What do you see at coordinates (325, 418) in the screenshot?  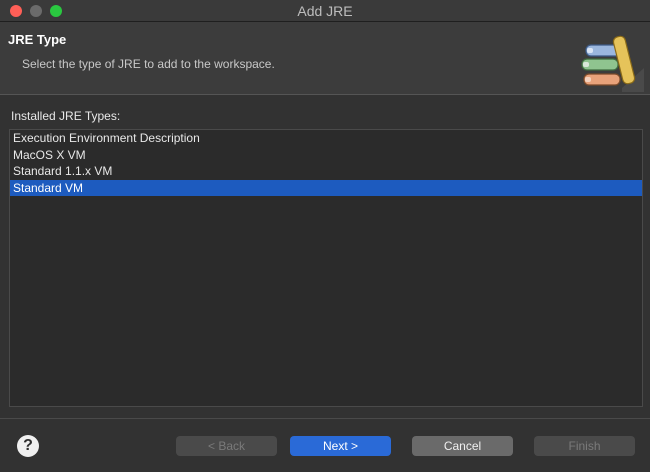 I see `footer-divider` at bounding box center [325, 418].